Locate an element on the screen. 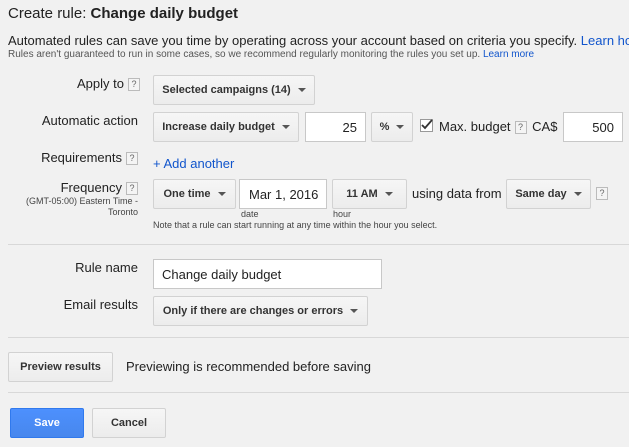  data-range-dropdown: Same day is located at coordinates (548, 194).